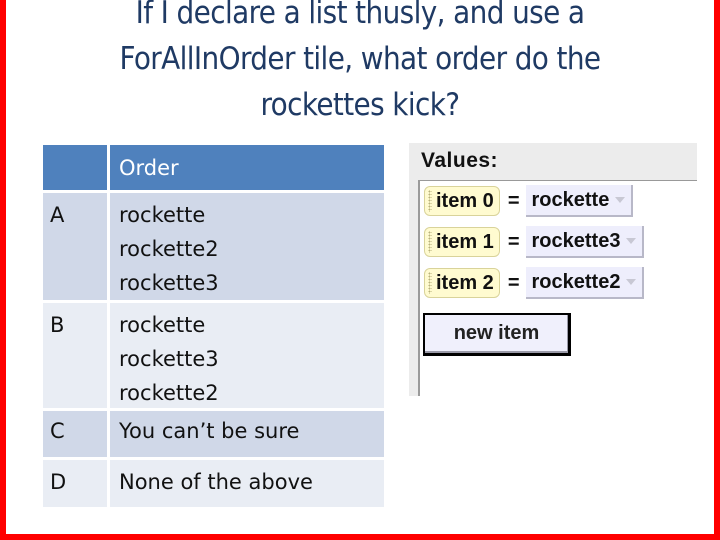  I want to click on new-item-button: new item, so click(497, 334).